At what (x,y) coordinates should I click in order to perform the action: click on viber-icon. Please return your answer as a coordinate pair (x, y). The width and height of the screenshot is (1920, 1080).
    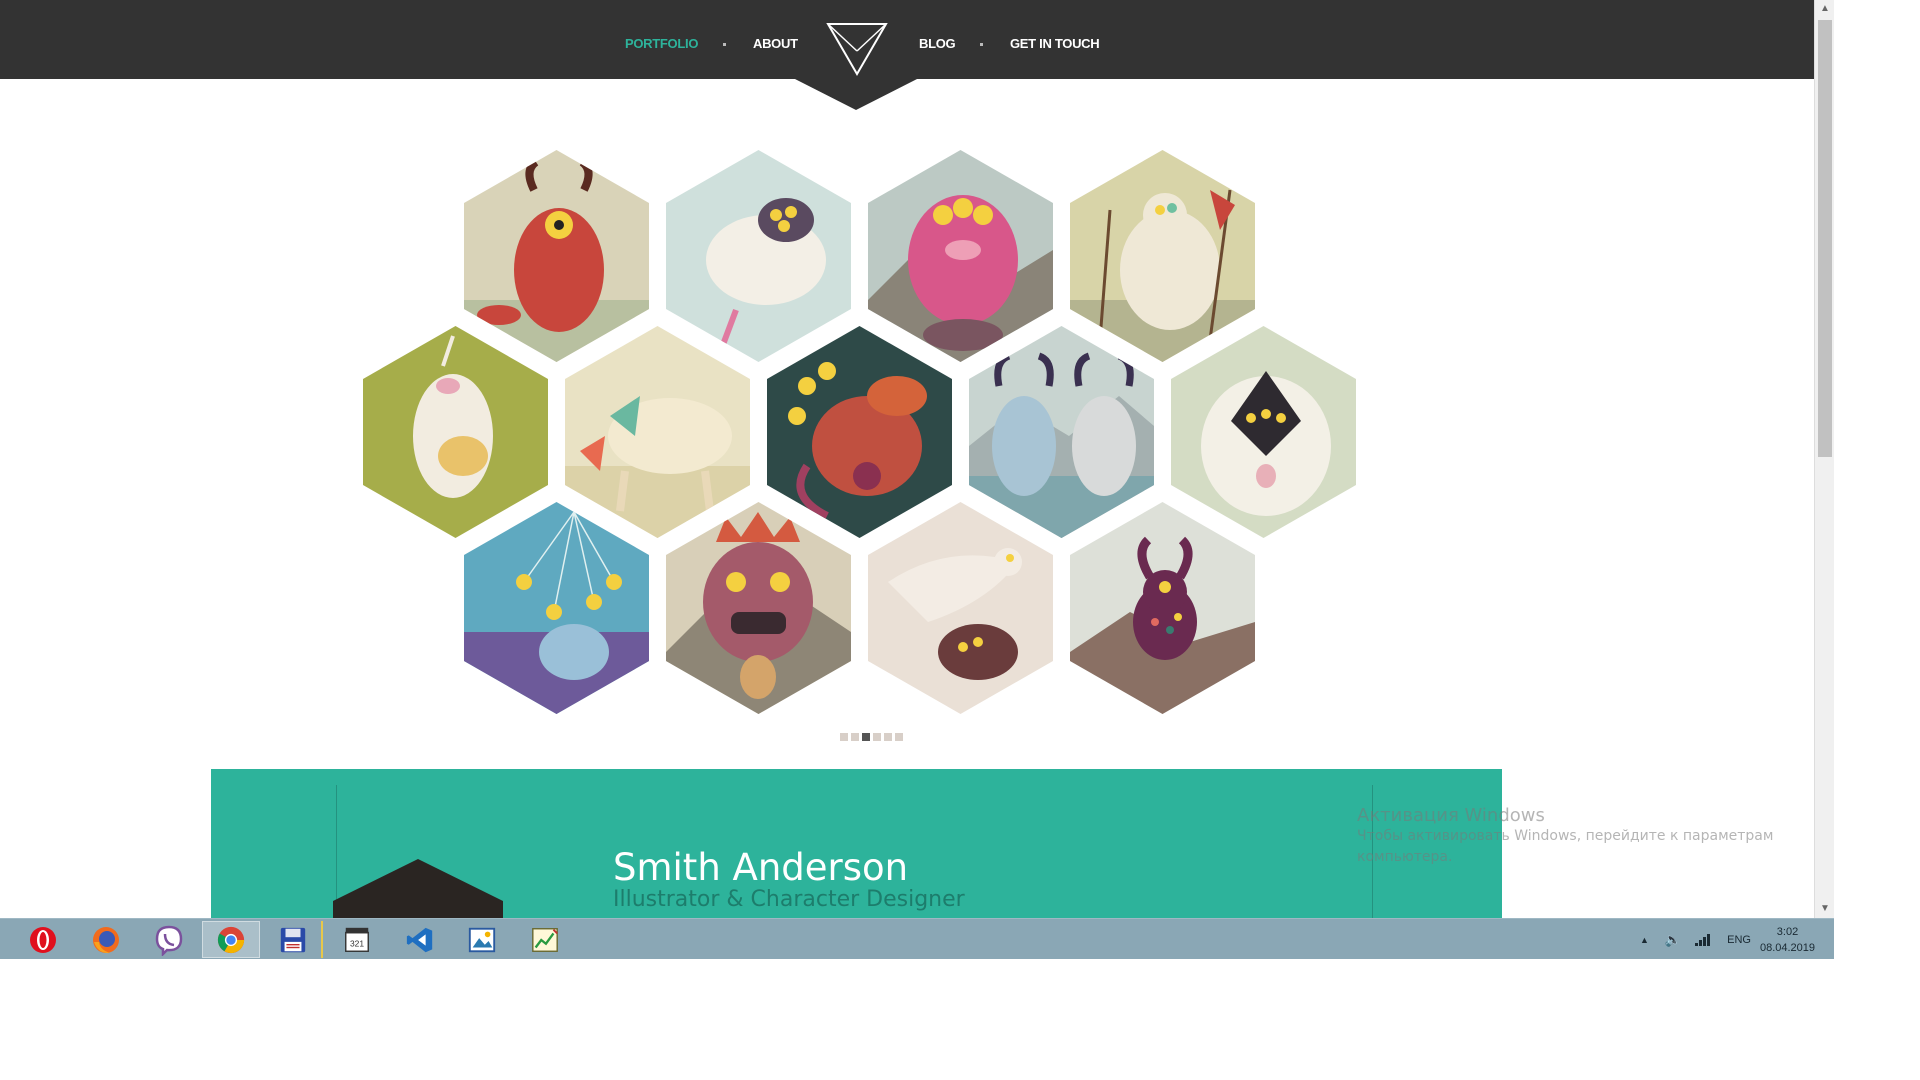
    Looking at the image, I should click on (169, 939).